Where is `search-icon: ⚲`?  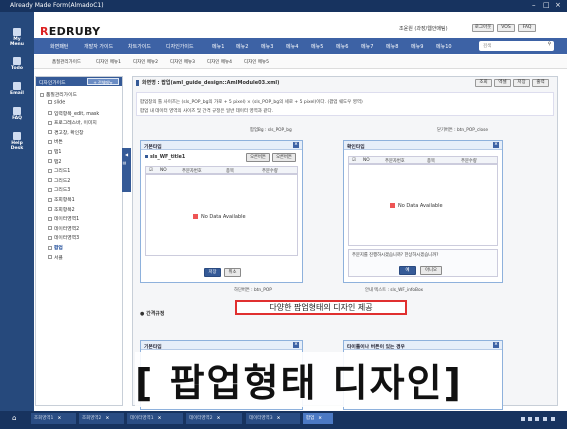 search-icon: ⚲ is located at coordinates (549, 44).